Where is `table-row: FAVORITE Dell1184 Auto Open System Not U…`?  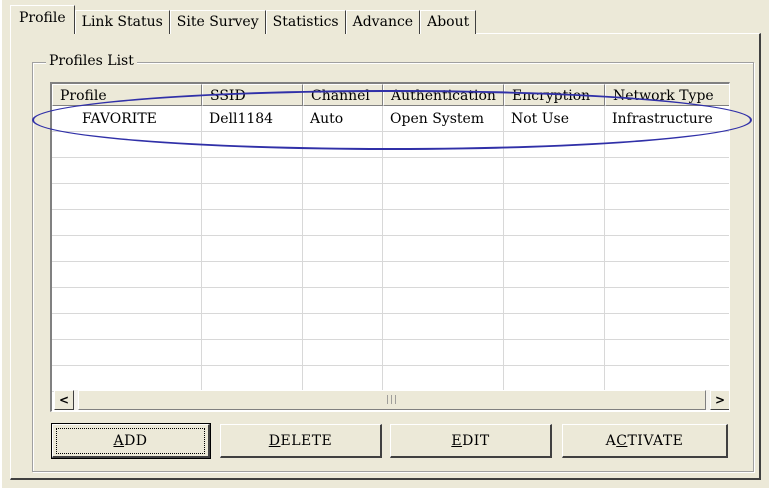
table-row: FAVORITE Dell1184 Auto Open System Not U… is located at coordinates (390, 119).